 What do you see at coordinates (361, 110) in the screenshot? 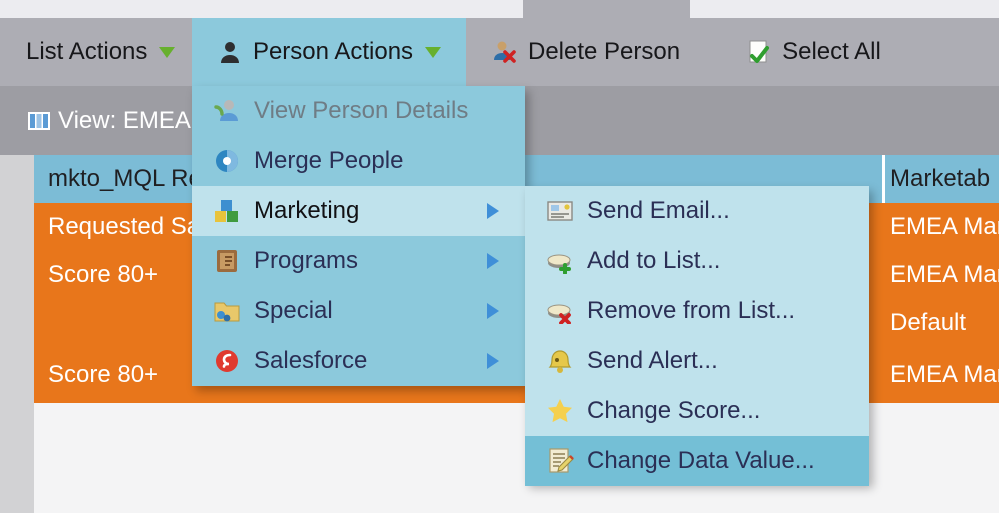
I see `menu-label: View Person Details` at bounding box center [361, 110].